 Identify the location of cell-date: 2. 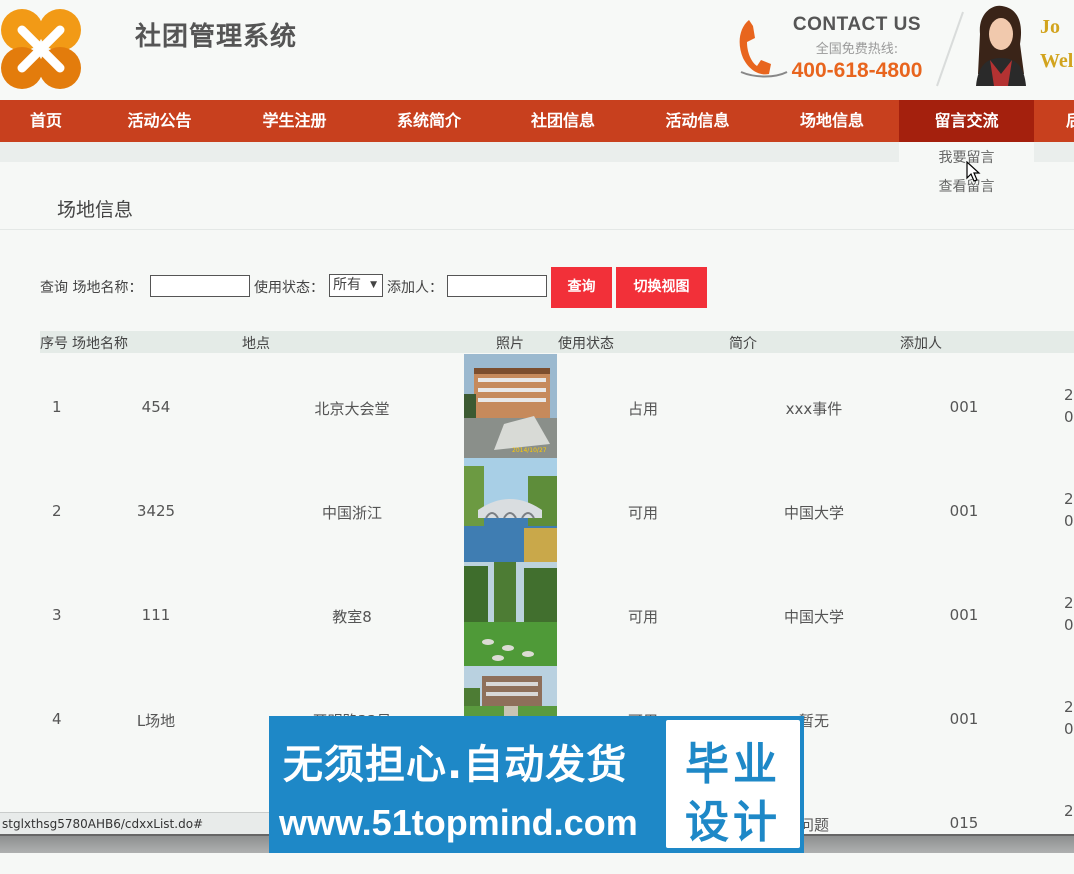
(1069, 811).